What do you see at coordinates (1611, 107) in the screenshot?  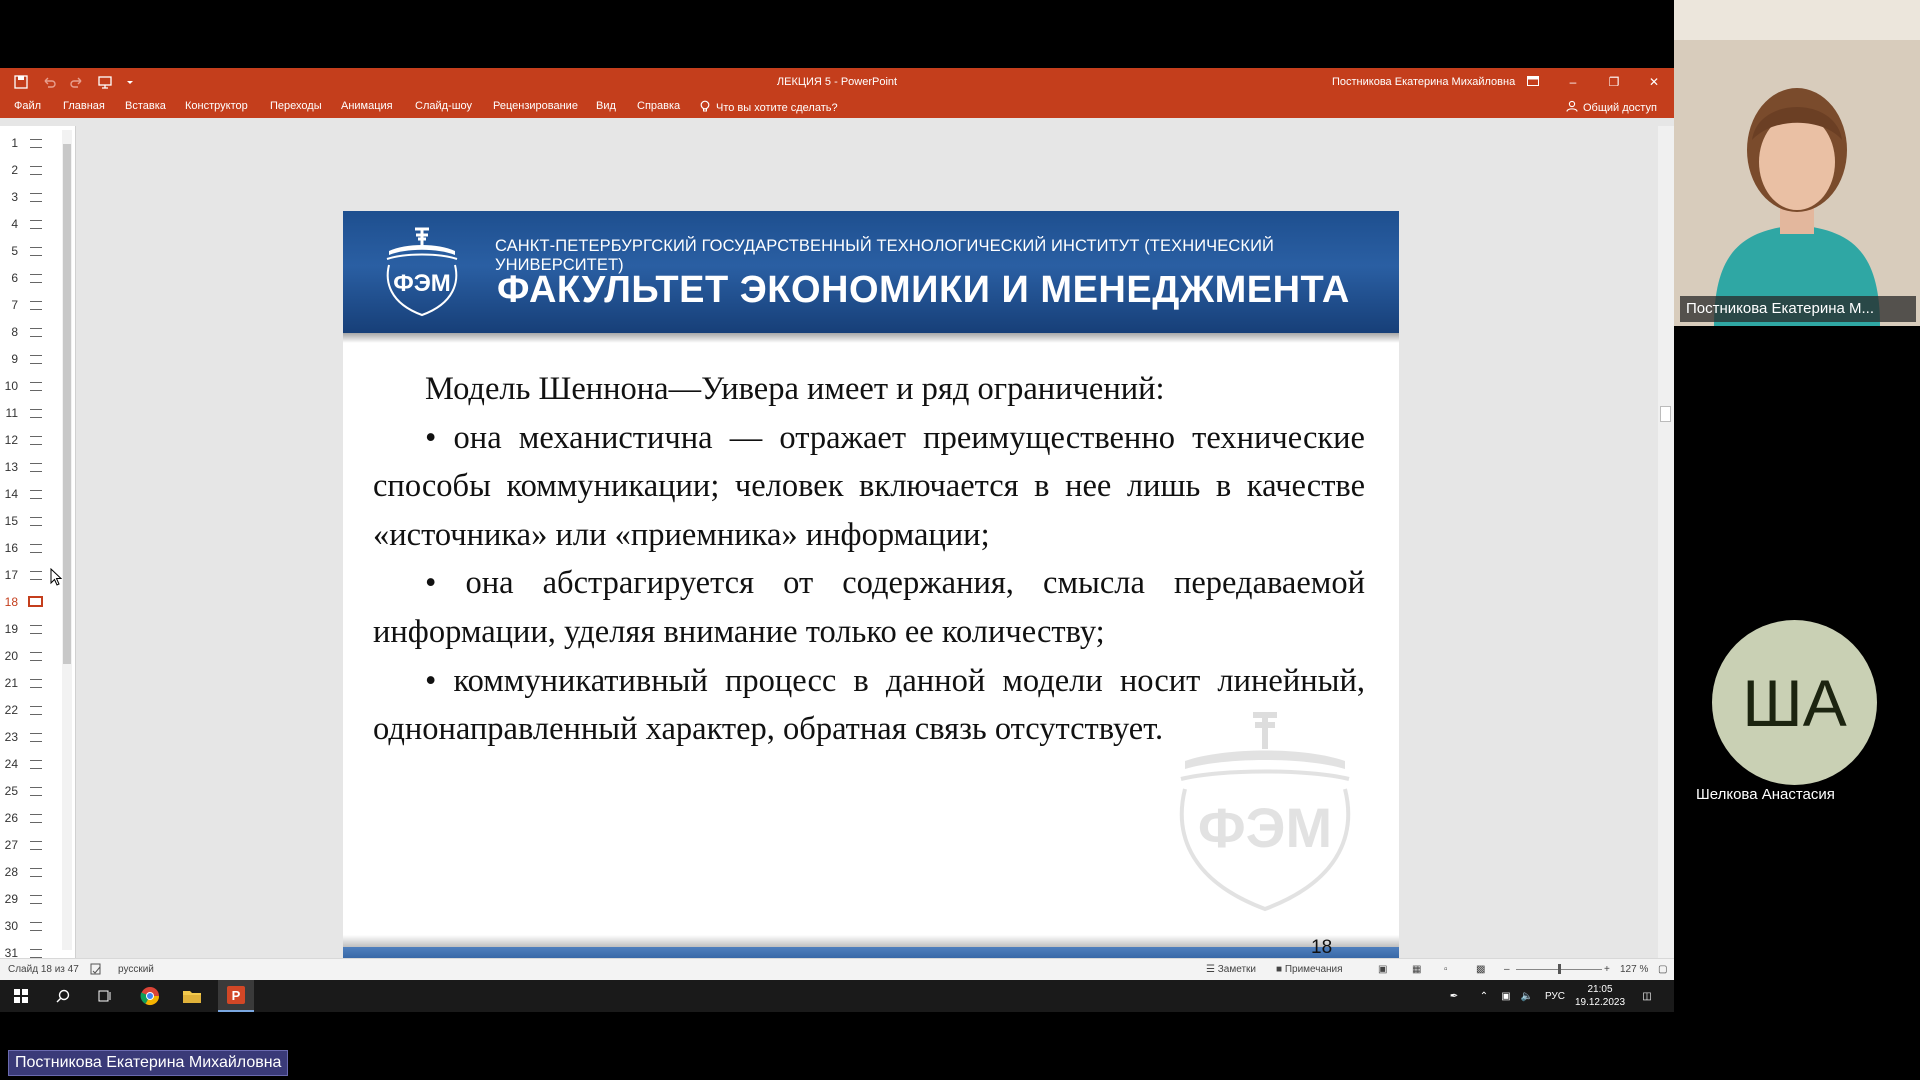 I see `share-button: Общий доступ` at bounding box center [1611, 107].